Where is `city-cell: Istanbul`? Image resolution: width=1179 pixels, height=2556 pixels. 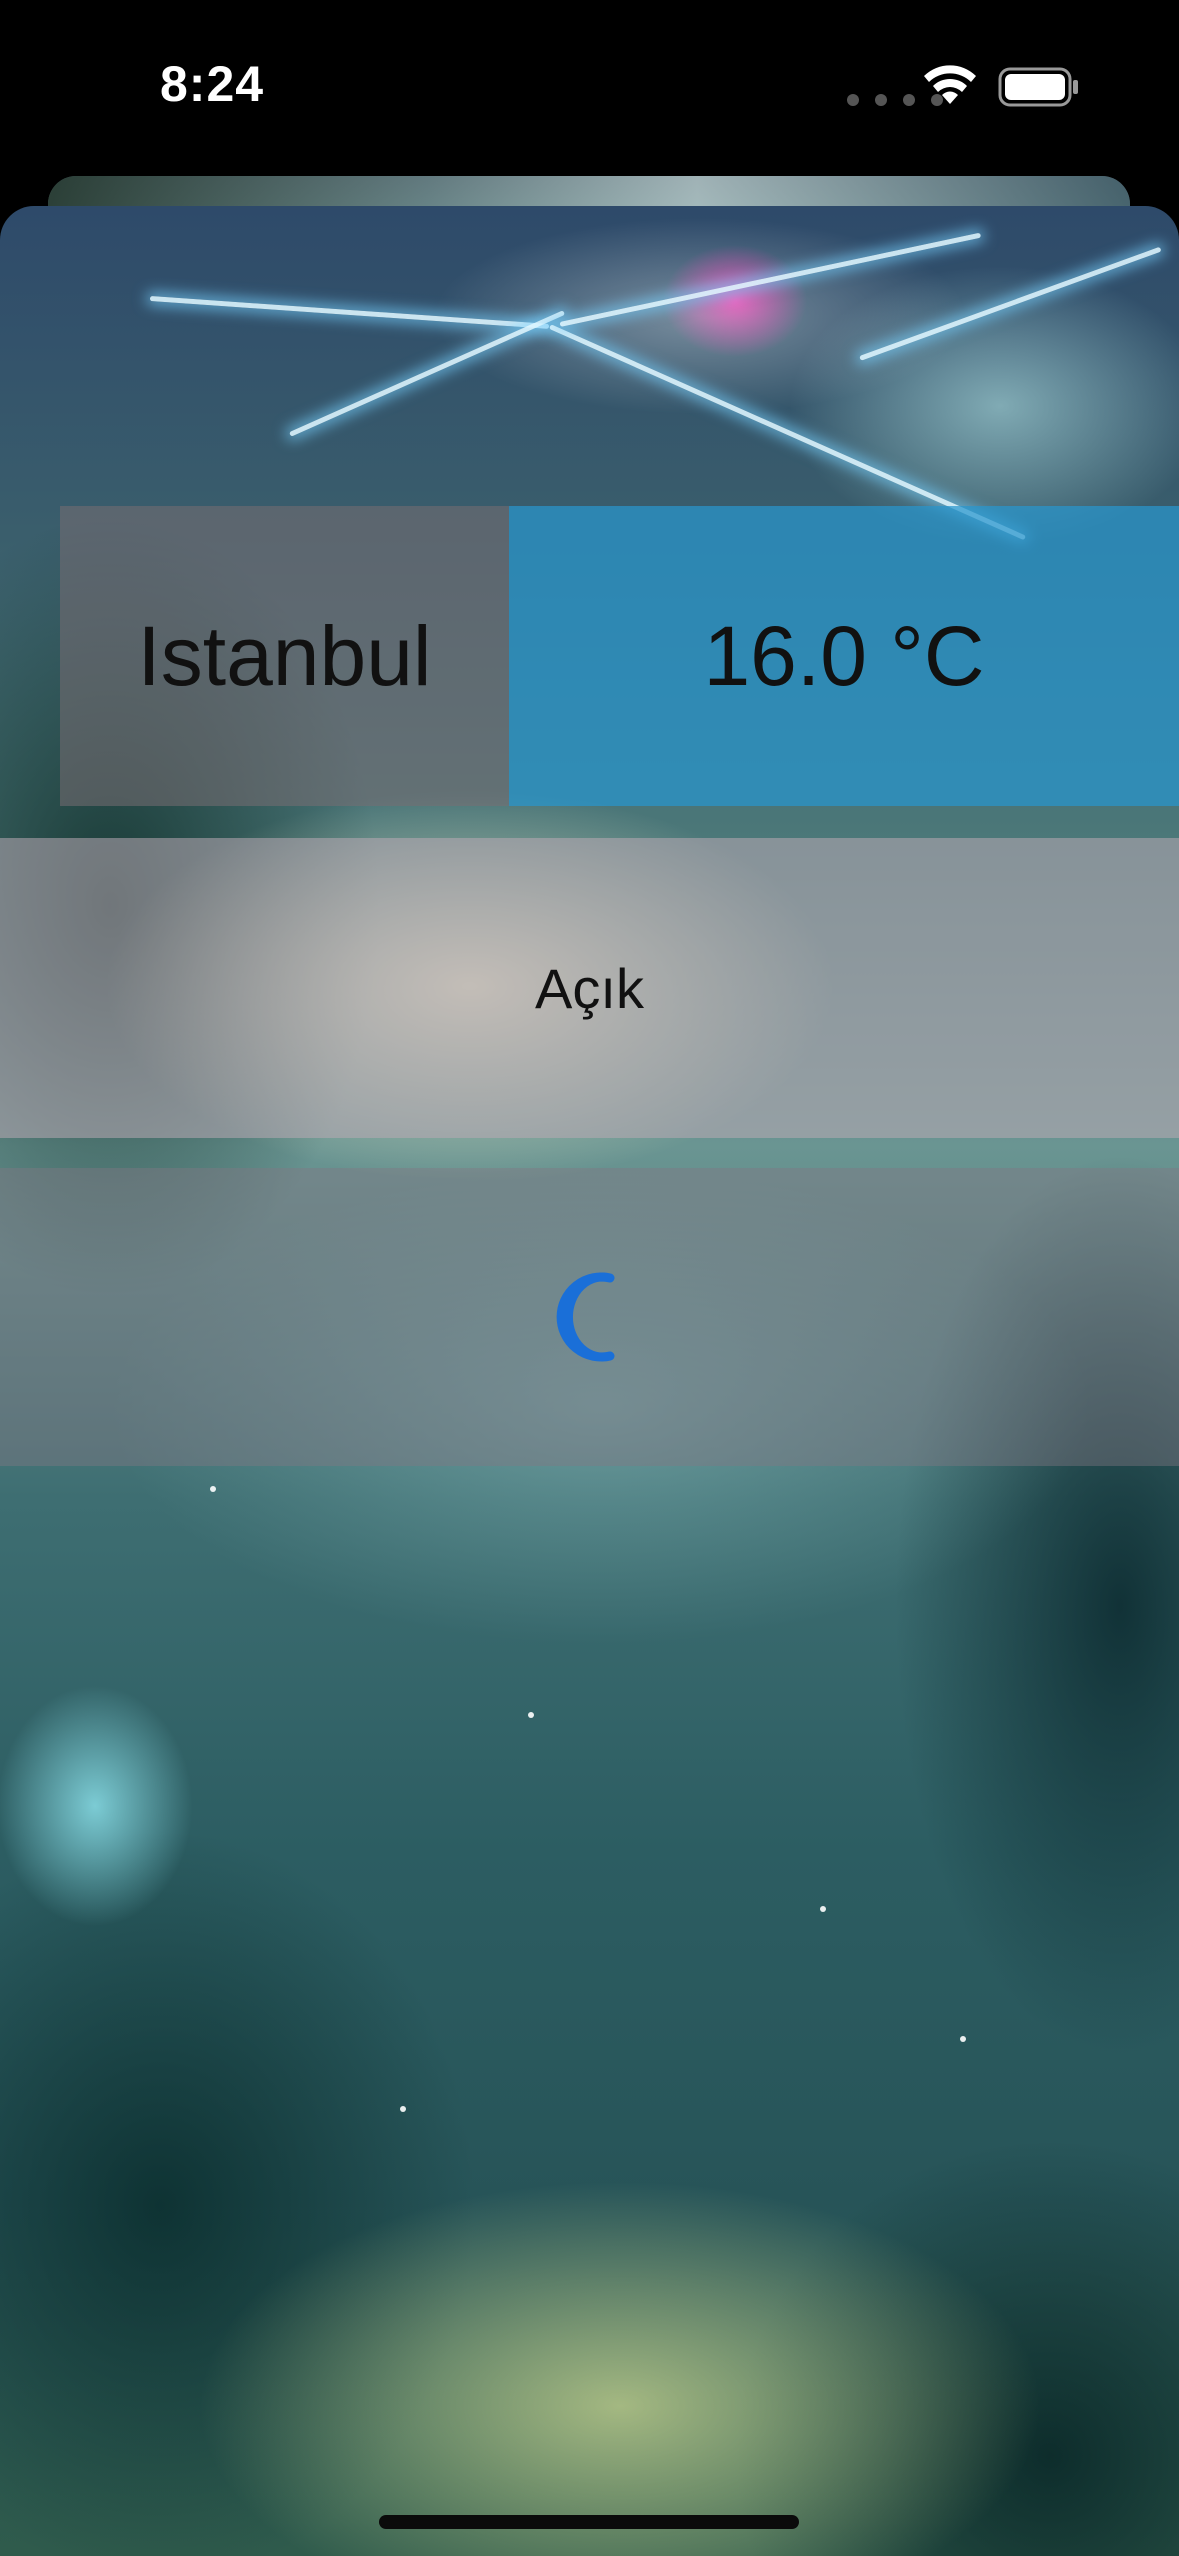 city-cell: Istanbul is located at coordinates (284, 656).